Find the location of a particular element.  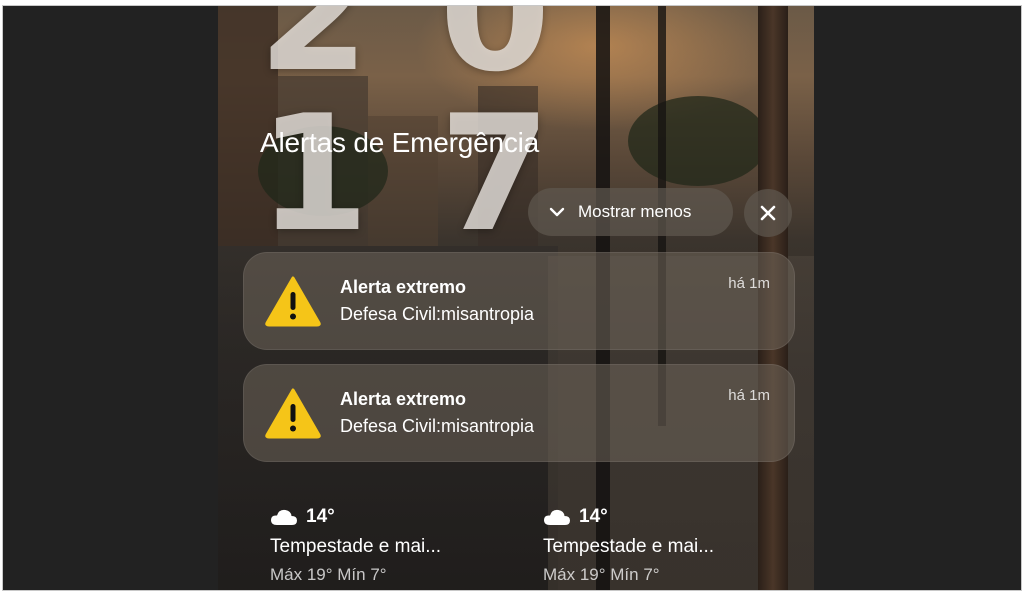

section-title: Alertas de Emergência is located at coordinates (400, 142).